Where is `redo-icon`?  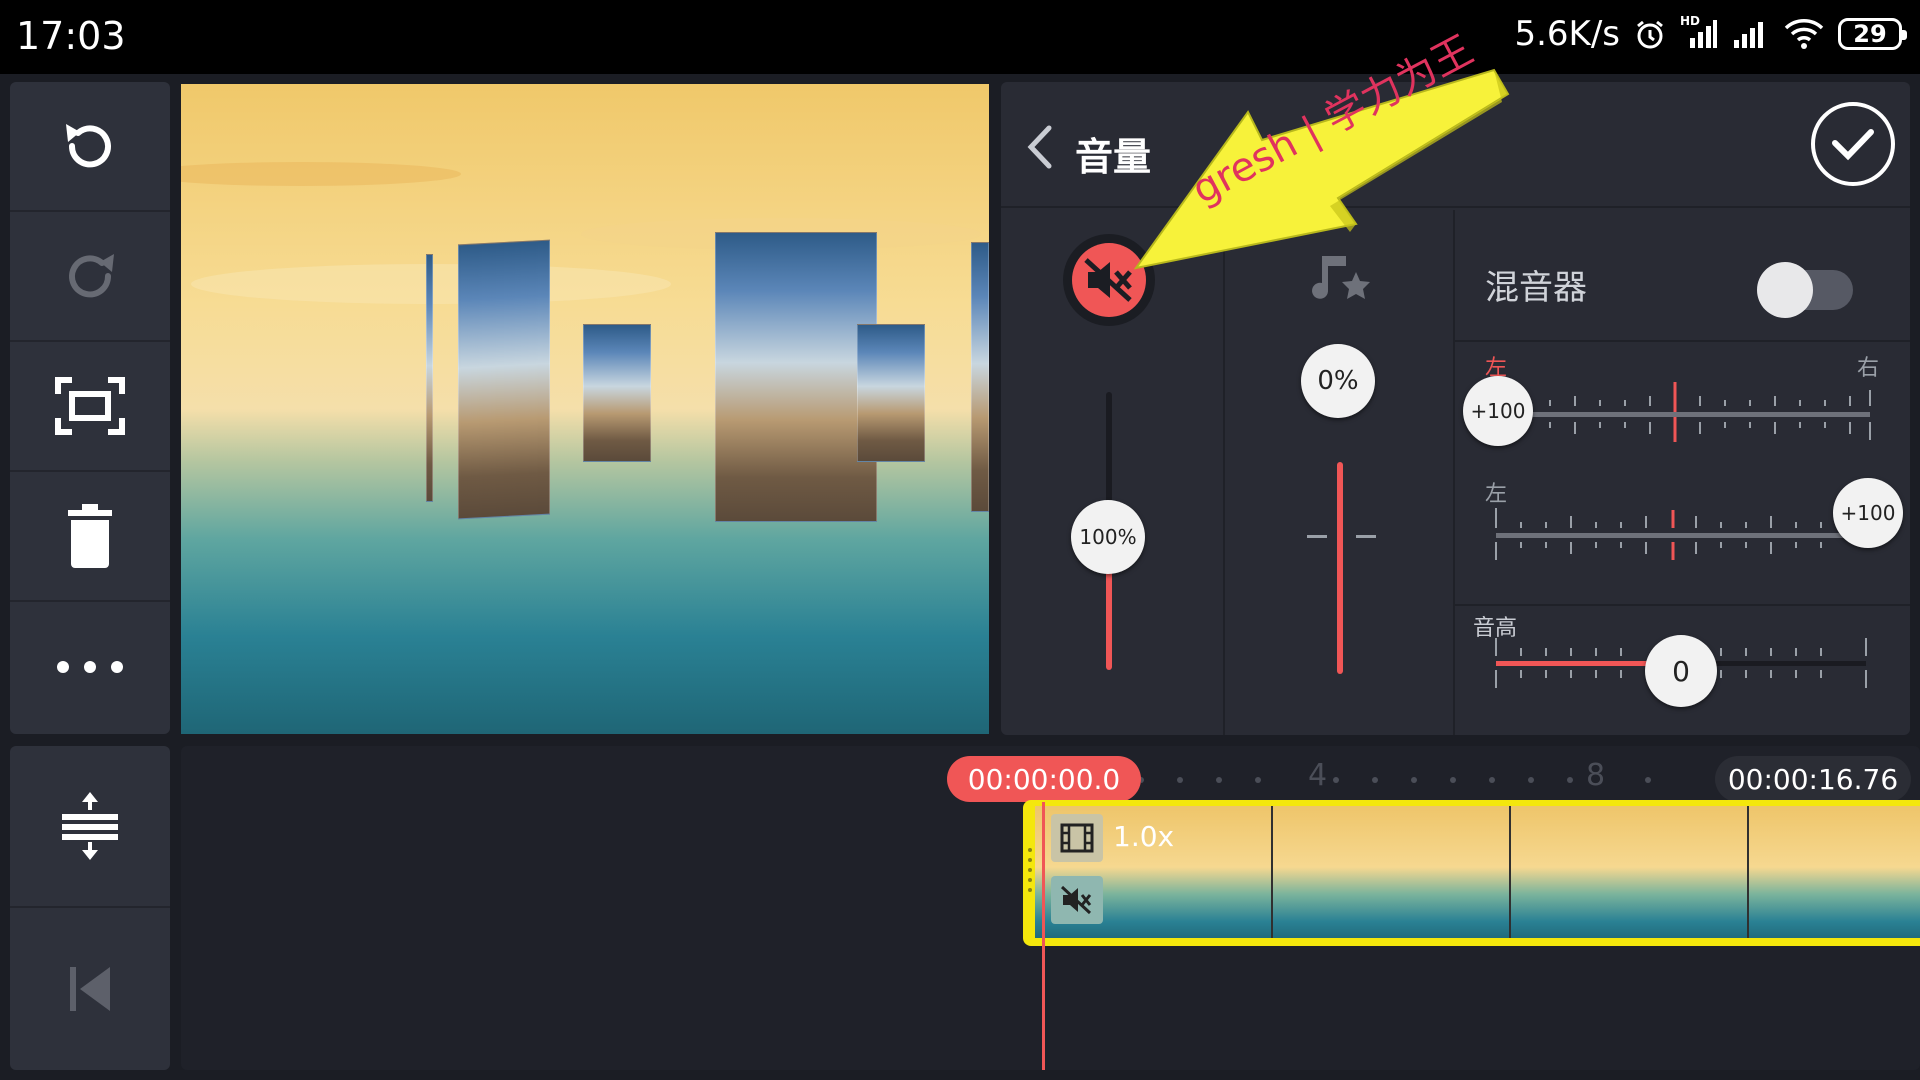
redo-icon is located at coordinates (91, 276).